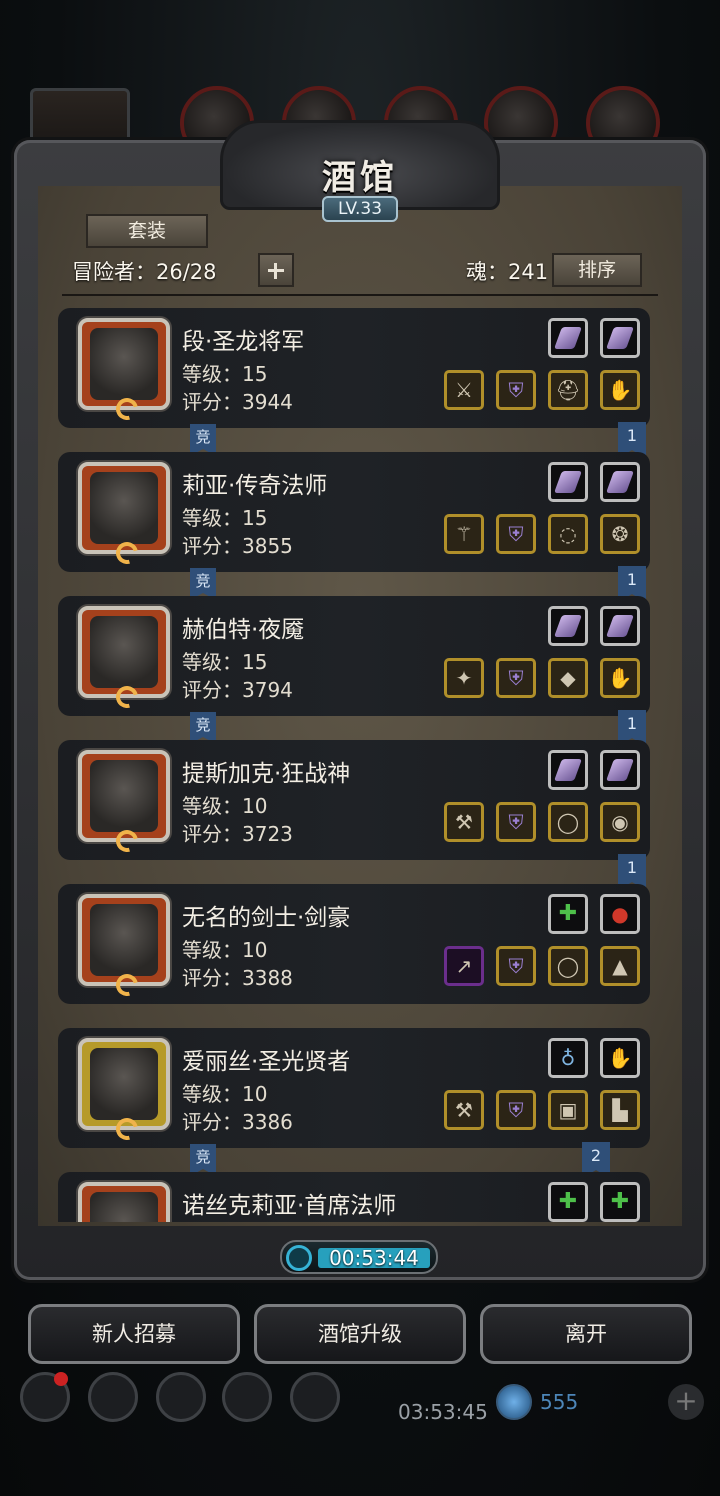 Image resolution: width=720 pixels, height=1496 pixels. I want to click on handshake-icon, so click(315, 1397).